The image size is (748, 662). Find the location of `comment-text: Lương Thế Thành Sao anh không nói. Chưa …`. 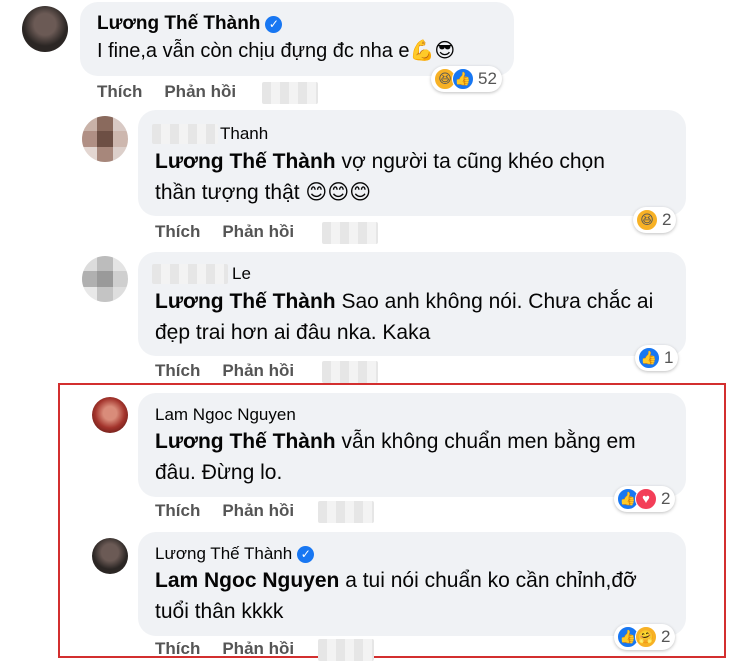

comment-text: Lương Thế Thành Sao anh không nói. Chưa … is located at coordinates (404, 317).